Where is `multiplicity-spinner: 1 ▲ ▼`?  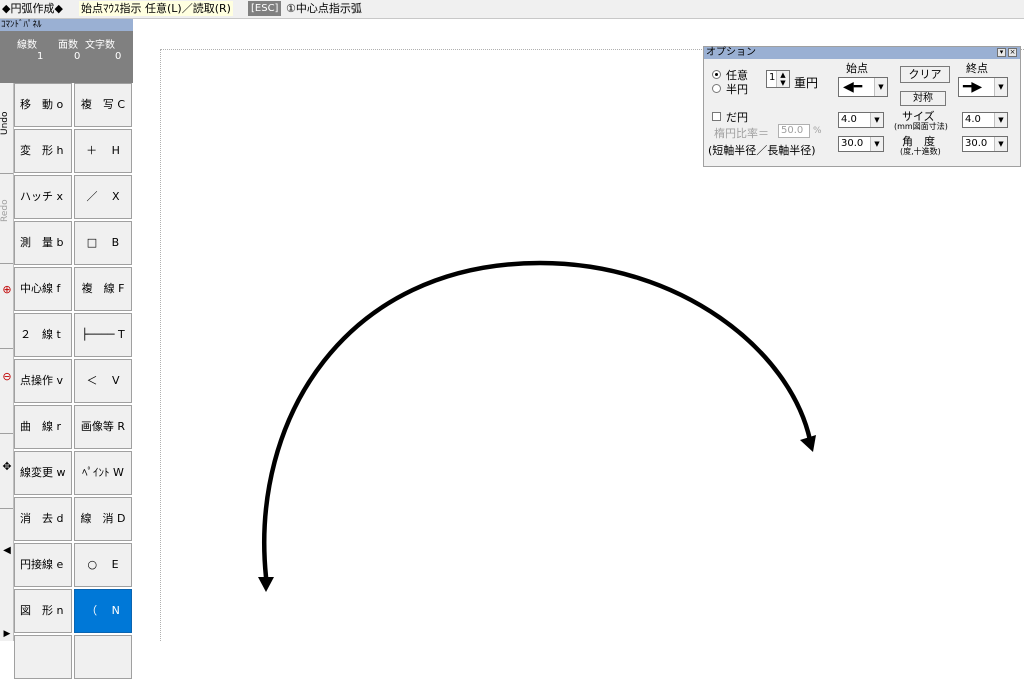
multiplicity-spinner: 1 ▲ ▼ is located at coordinates (778, 79).